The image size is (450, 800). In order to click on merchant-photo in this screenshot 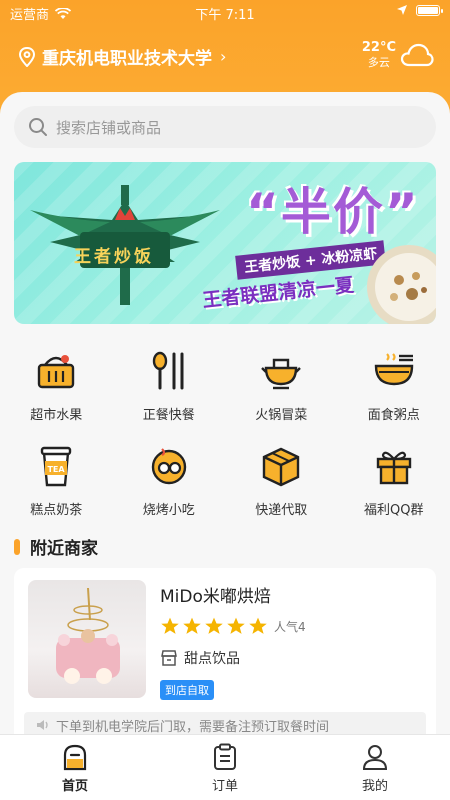, I will do `click(87, 639)`.